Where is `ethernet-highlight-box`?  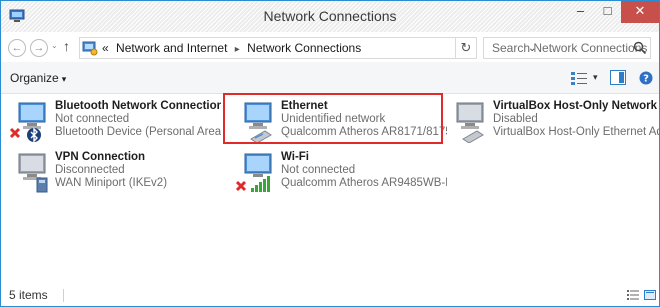 ethernet-highlight-box is located at coordinates (333, 118).